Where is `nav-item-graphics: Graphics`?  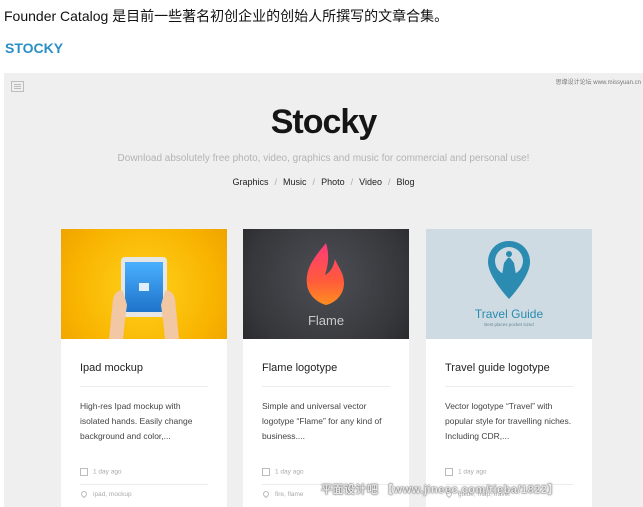
nav-item-graphics: Graphics is located at coordinates (251, 182).